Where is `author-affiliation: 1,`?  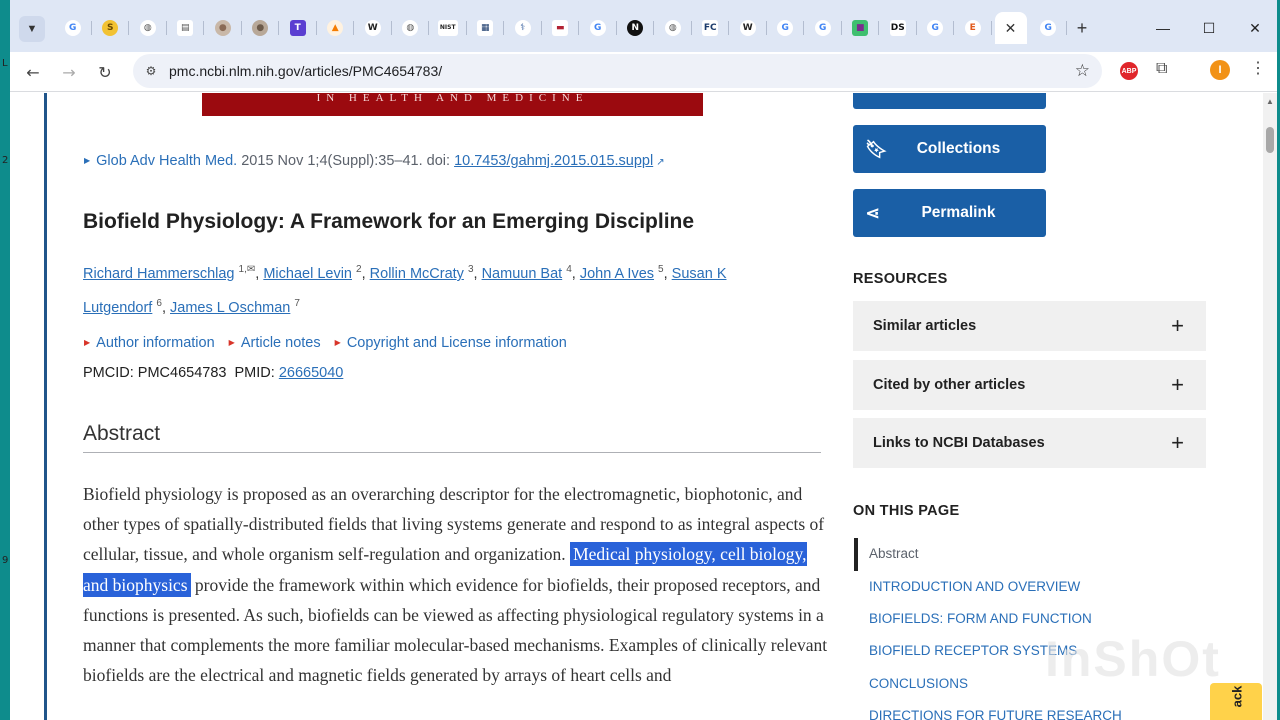
author-affiliation: 1, is located at coordinates (243, 269).